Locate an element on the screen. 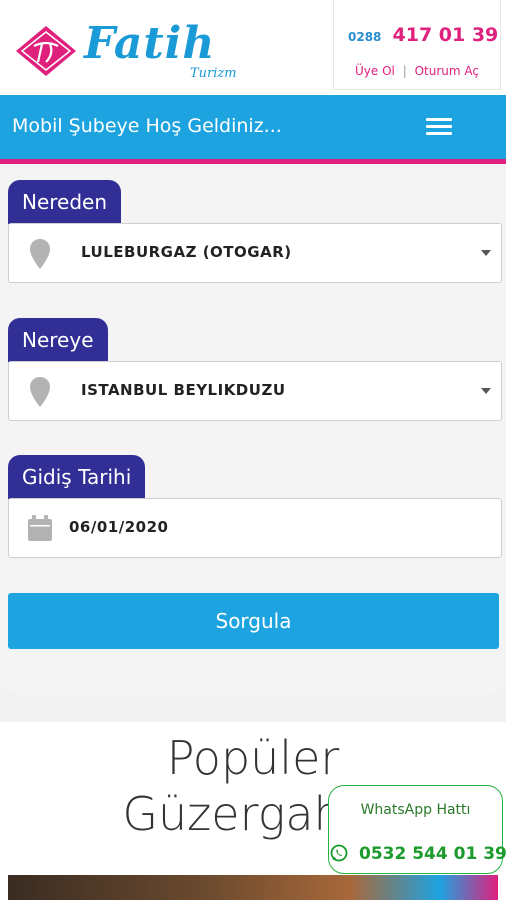 Image resolution: width=506 pixels, height=900 pixels. auth-links: Üye Ol | Oturum Aç is located at coordinates (417, 71).